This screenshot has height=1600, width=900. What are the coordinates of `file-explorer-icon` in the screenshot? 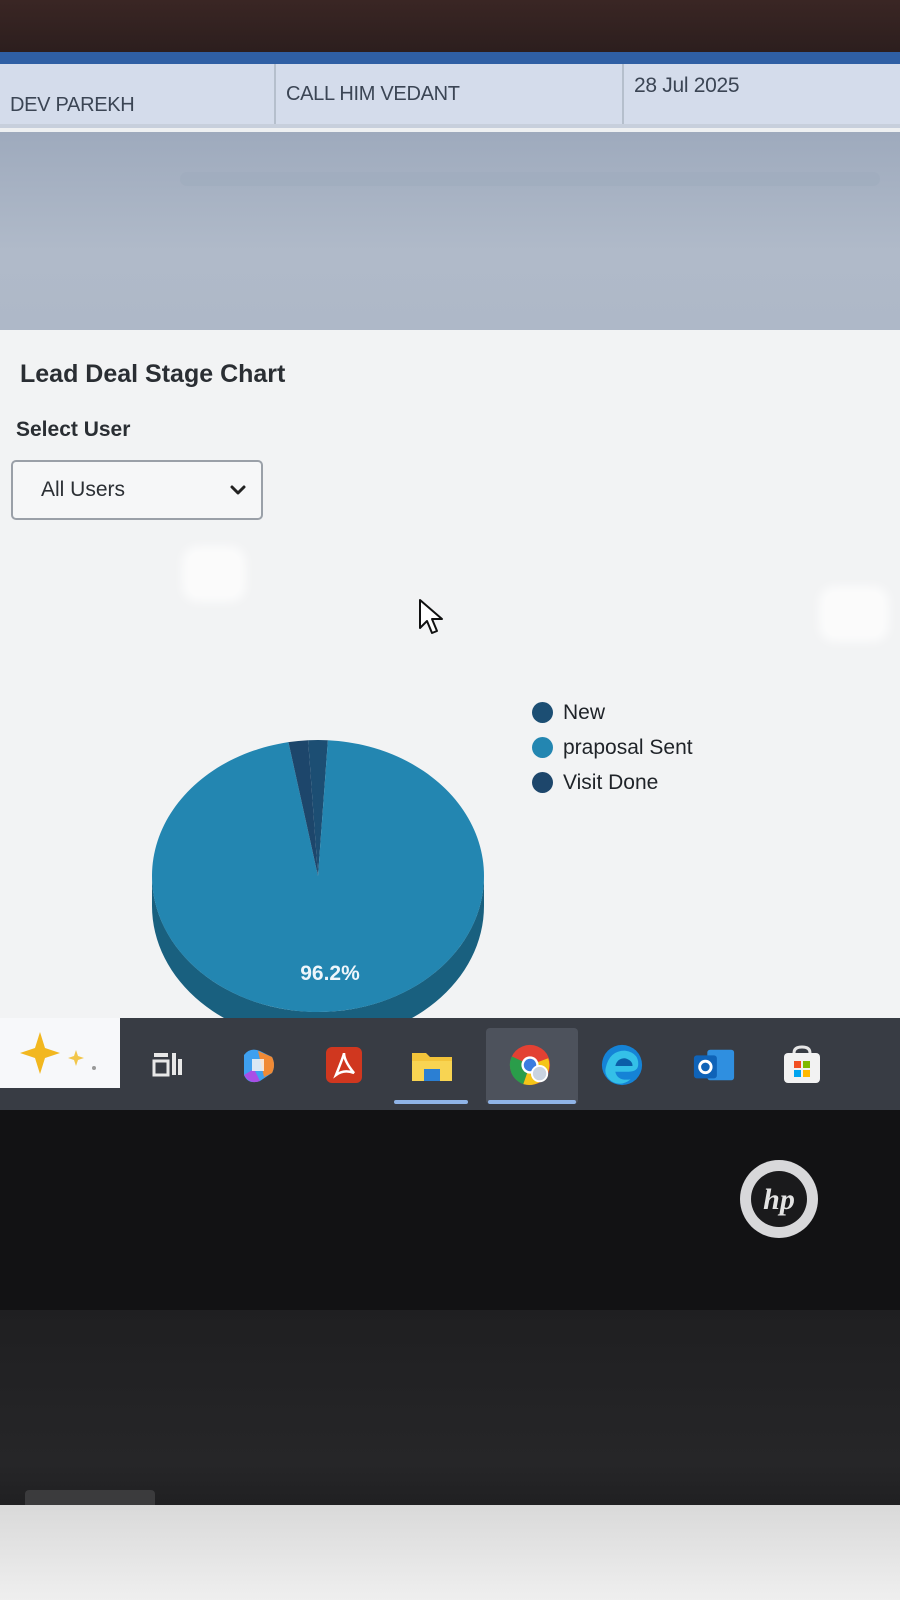 It's located at (432, 1065).